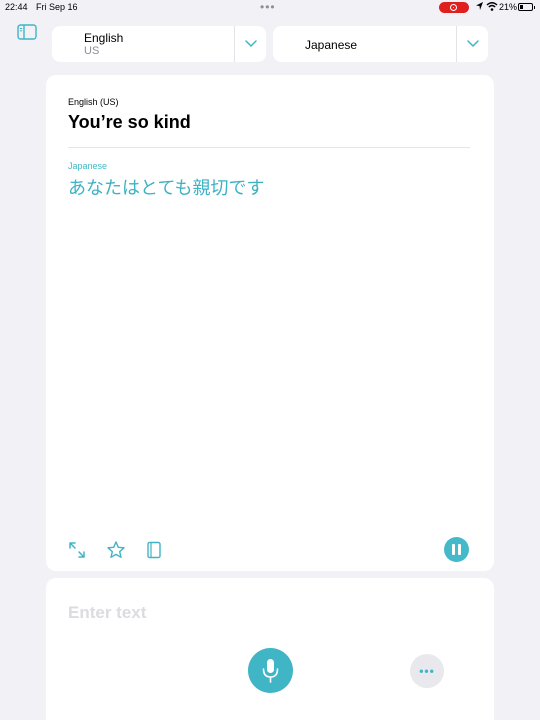 The width and height of the screenshot is (540, 720). I want to click on status-date: Fri Sep 16, so click(57, 7).